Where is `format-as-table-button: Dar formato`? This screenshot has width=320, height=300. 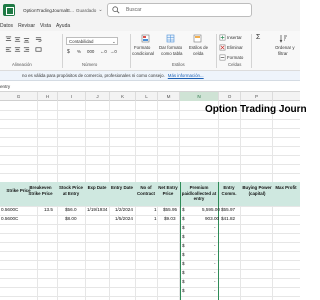
format-as-table-button: Dar formato is located at coordinates (170, 47).